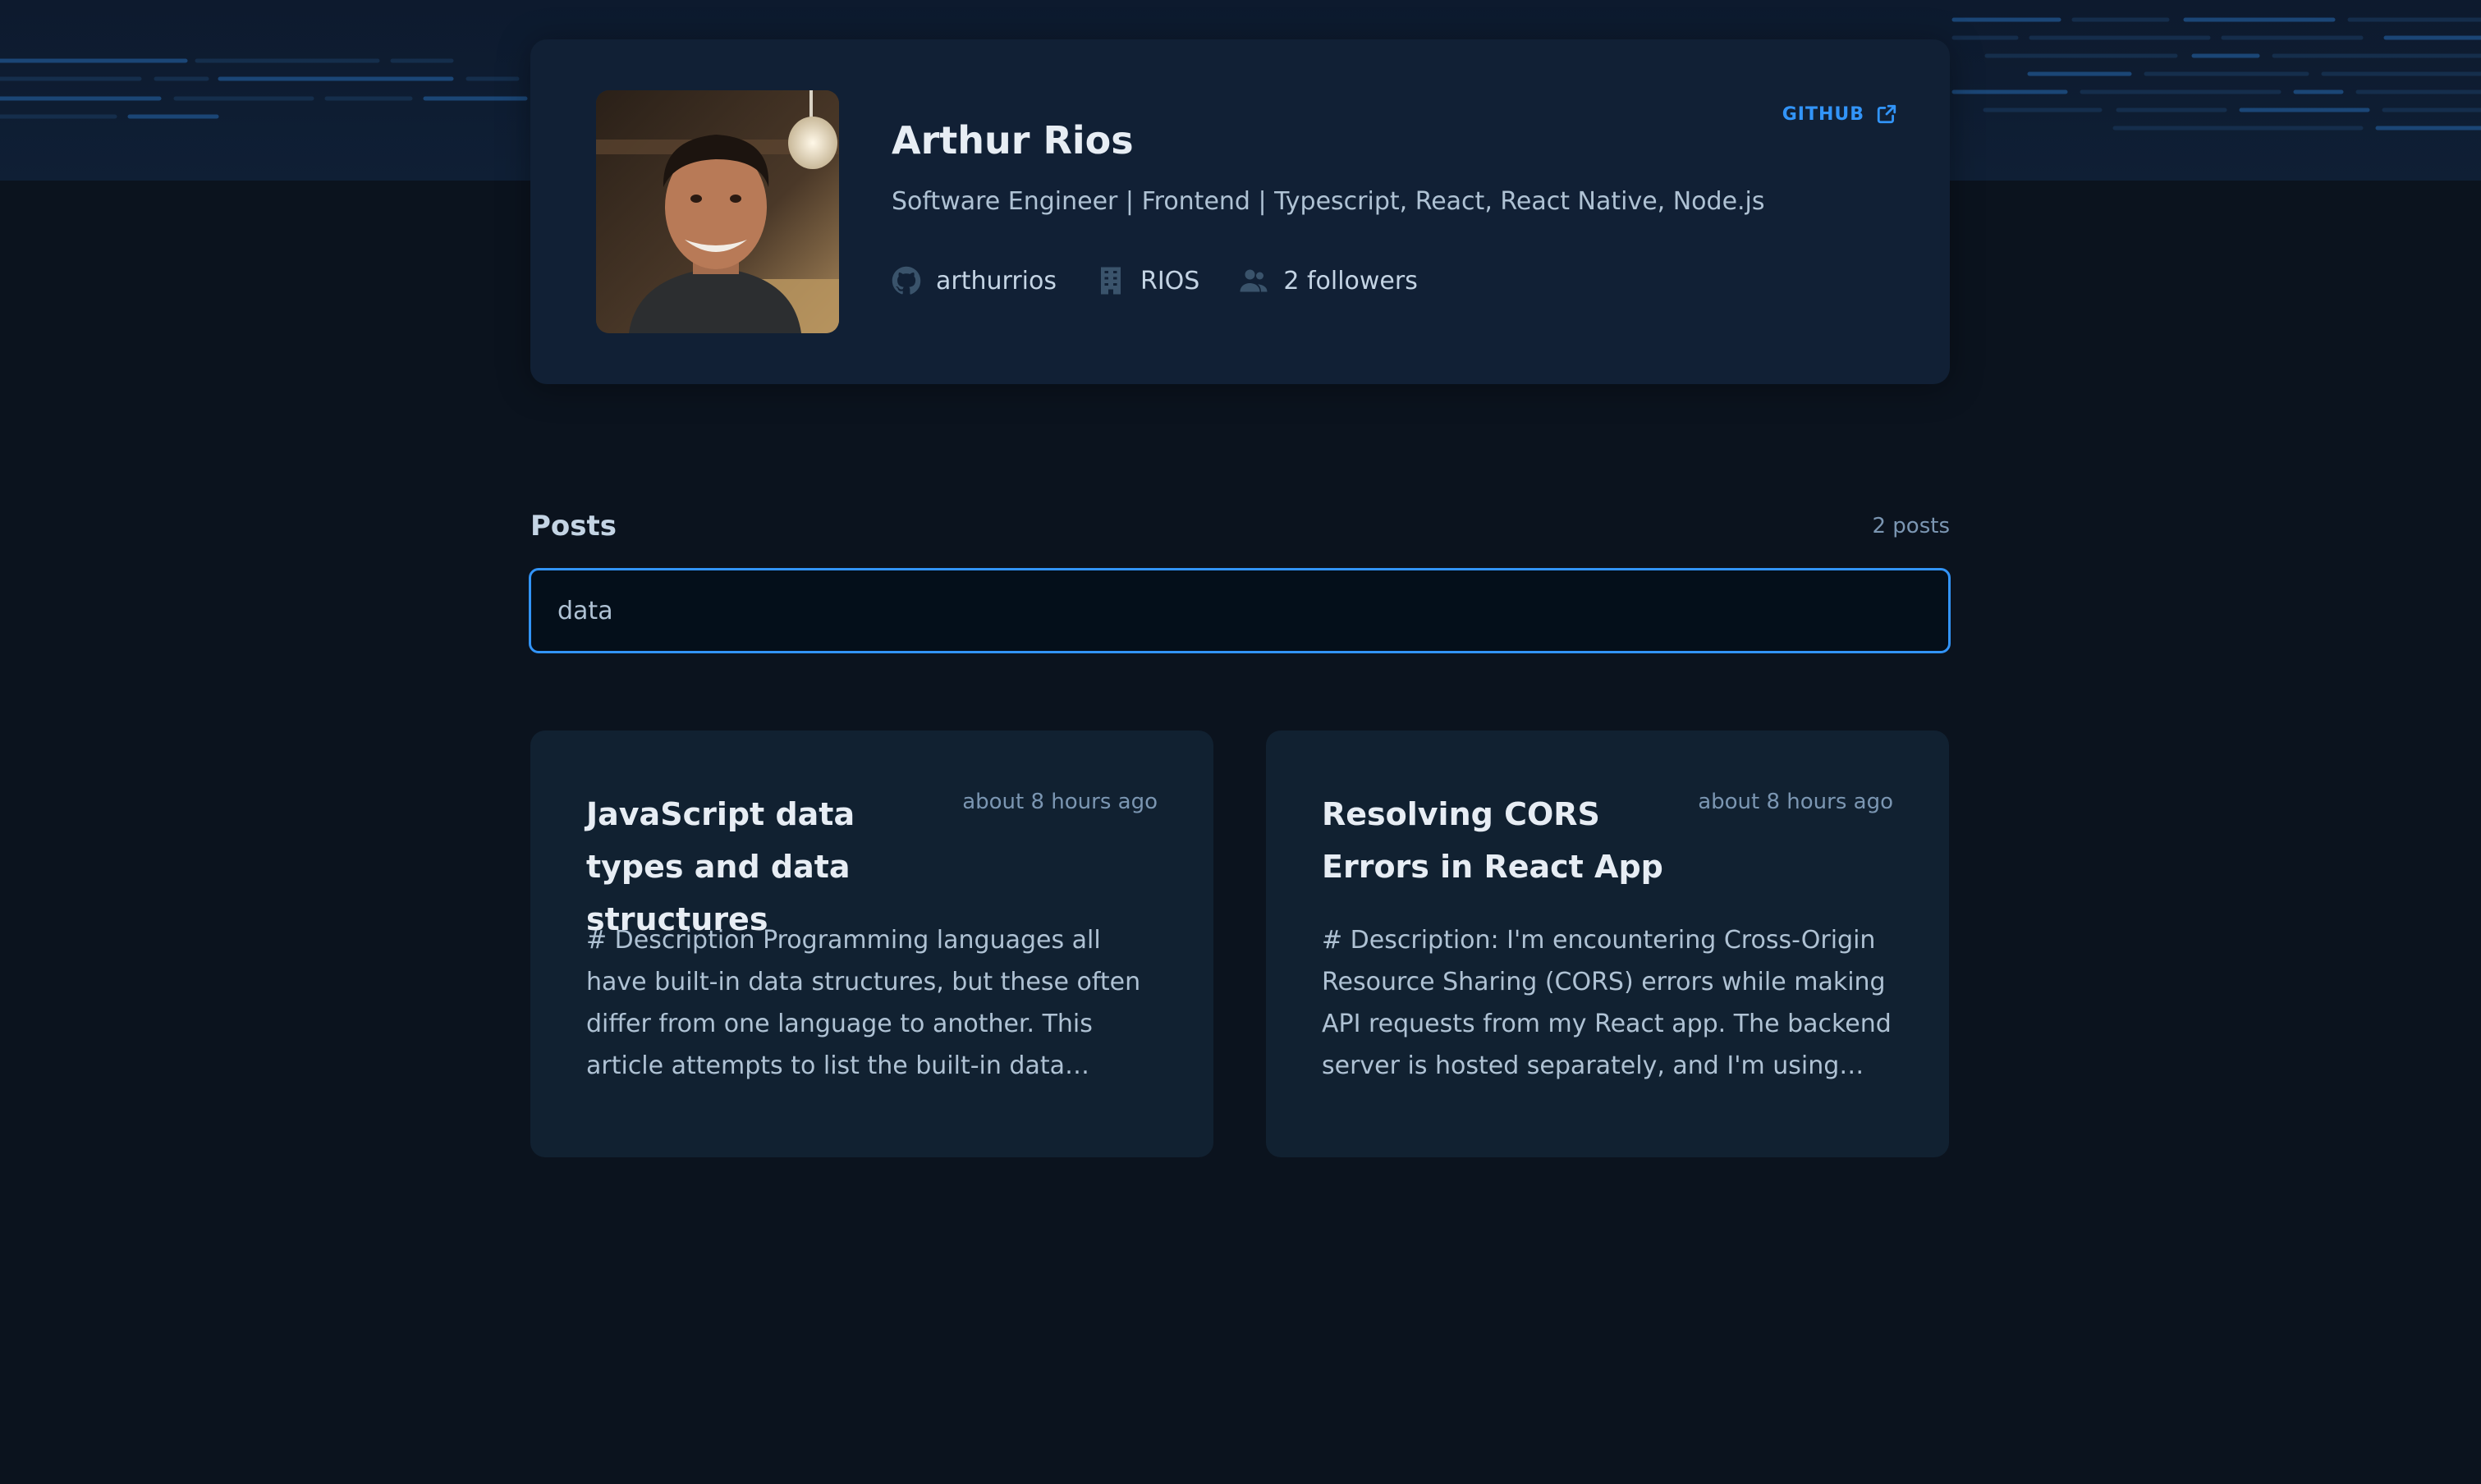 The height and width of the screenshot is (1484, 2481). Describe the element at coordinates (1240, 526) in the screenshot. I see `posts-header: Posts 2 posts` at that location.